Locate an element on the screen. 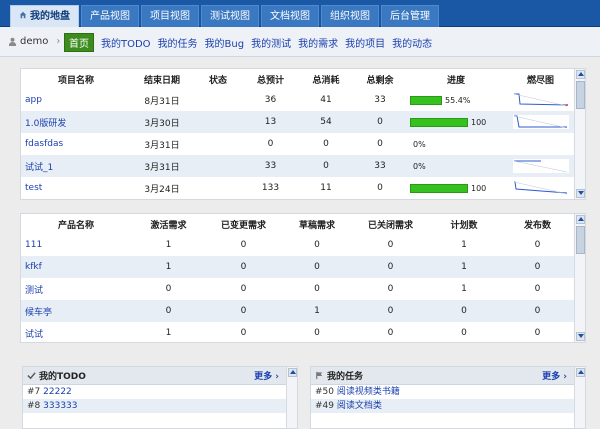 This screenshot has height=429, width=600. todo-link: 333333 is located at coordinates (60, 406).